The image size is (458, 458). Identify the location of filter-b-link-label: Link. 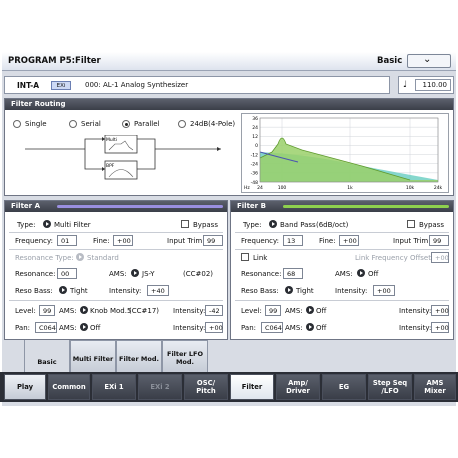
(260, 258).